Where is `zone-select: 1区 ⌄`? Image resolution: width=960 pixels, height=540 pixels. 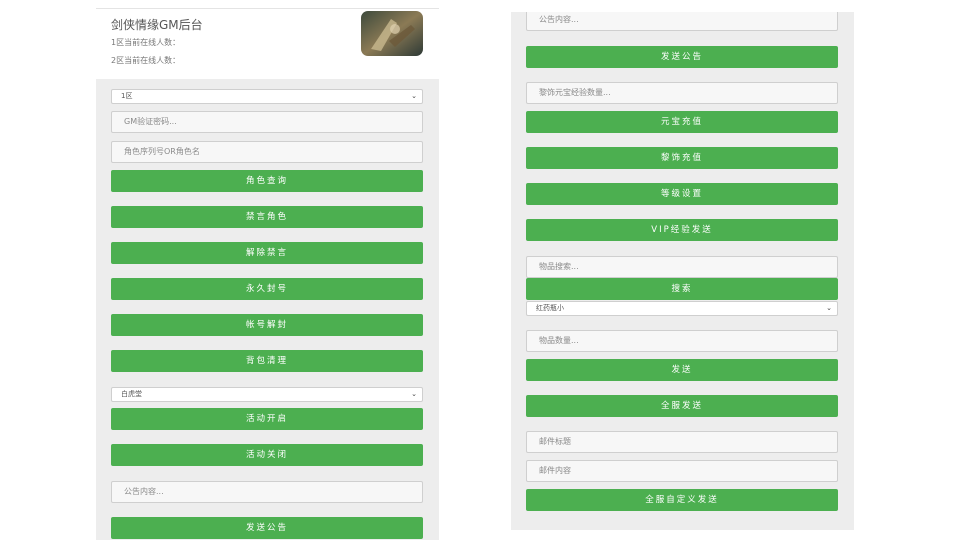
zone-select: 1区 ⌄ is located at coordinates (267, 96).